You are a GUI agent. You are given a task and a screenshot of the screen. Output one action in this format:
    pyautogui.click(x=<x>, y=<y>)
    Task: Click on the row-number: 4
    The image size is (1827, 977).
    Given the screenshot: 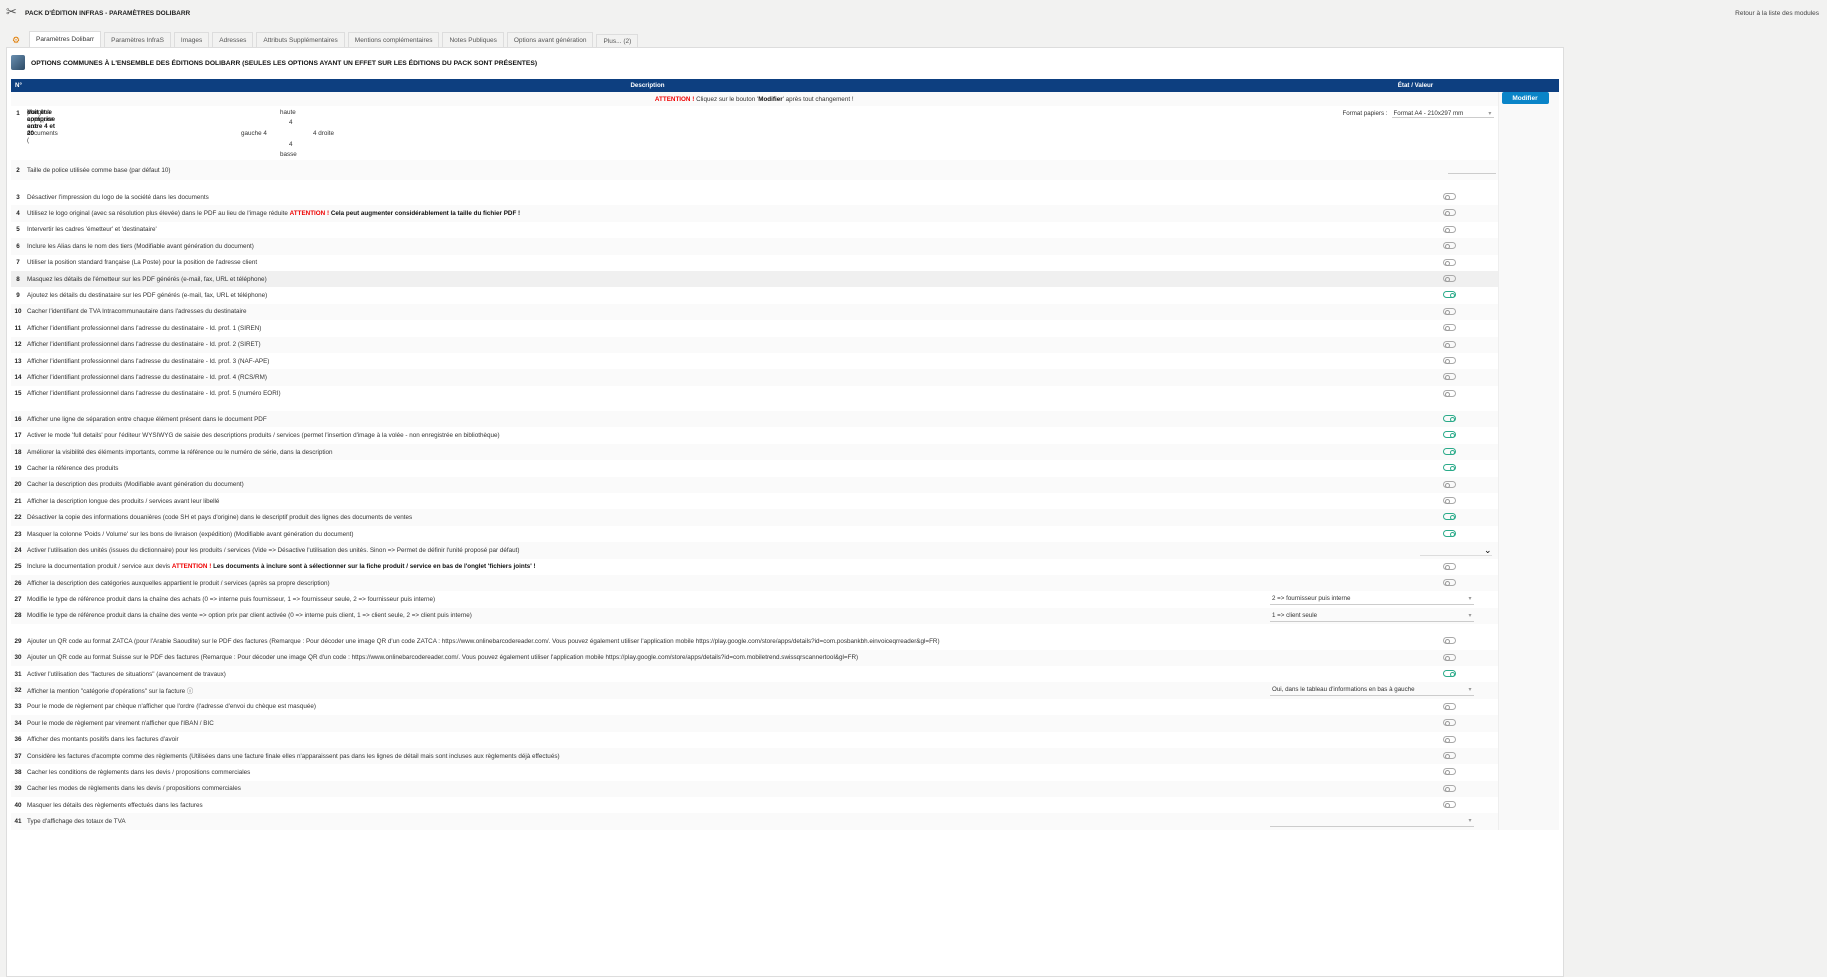 What is the action you would take?
    pyautogui.click(x=17, y=213)
    